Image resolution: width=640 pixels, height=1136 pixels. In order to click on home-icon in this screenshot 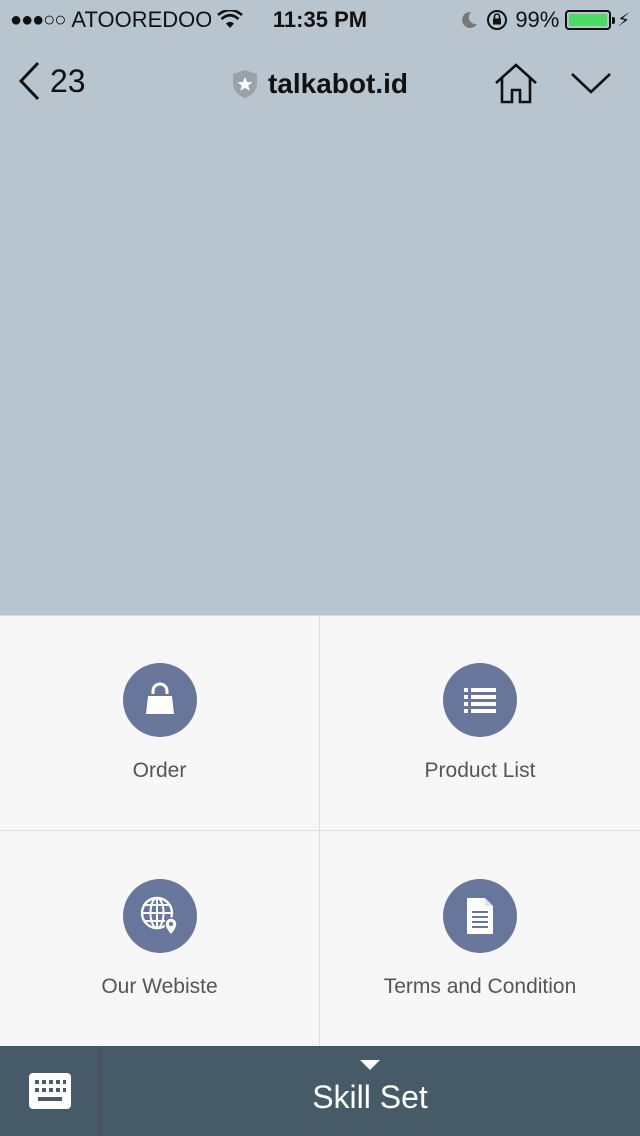, I will do `click(516, 83)`.